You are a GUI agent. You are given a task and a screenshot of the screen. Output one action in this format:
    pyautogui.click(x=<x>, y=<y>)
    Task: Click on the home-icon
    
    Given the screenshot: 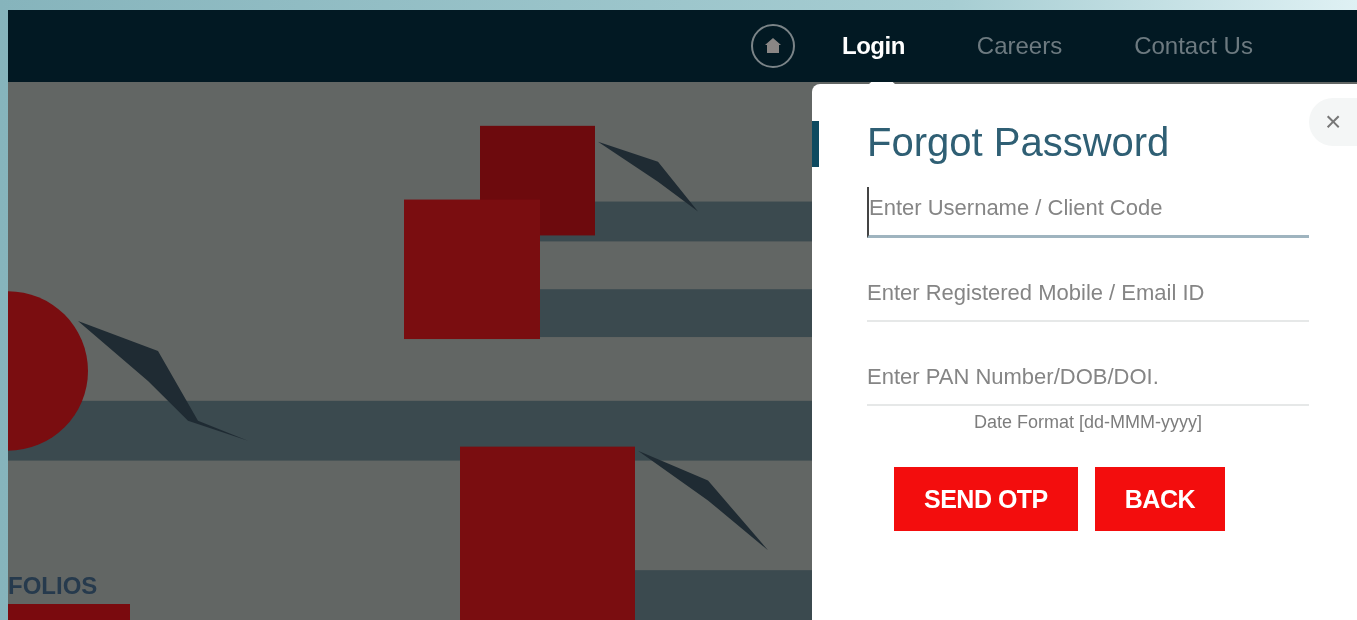 What is the action you would take?
    pyautogui.click(x=773, y=46)
    